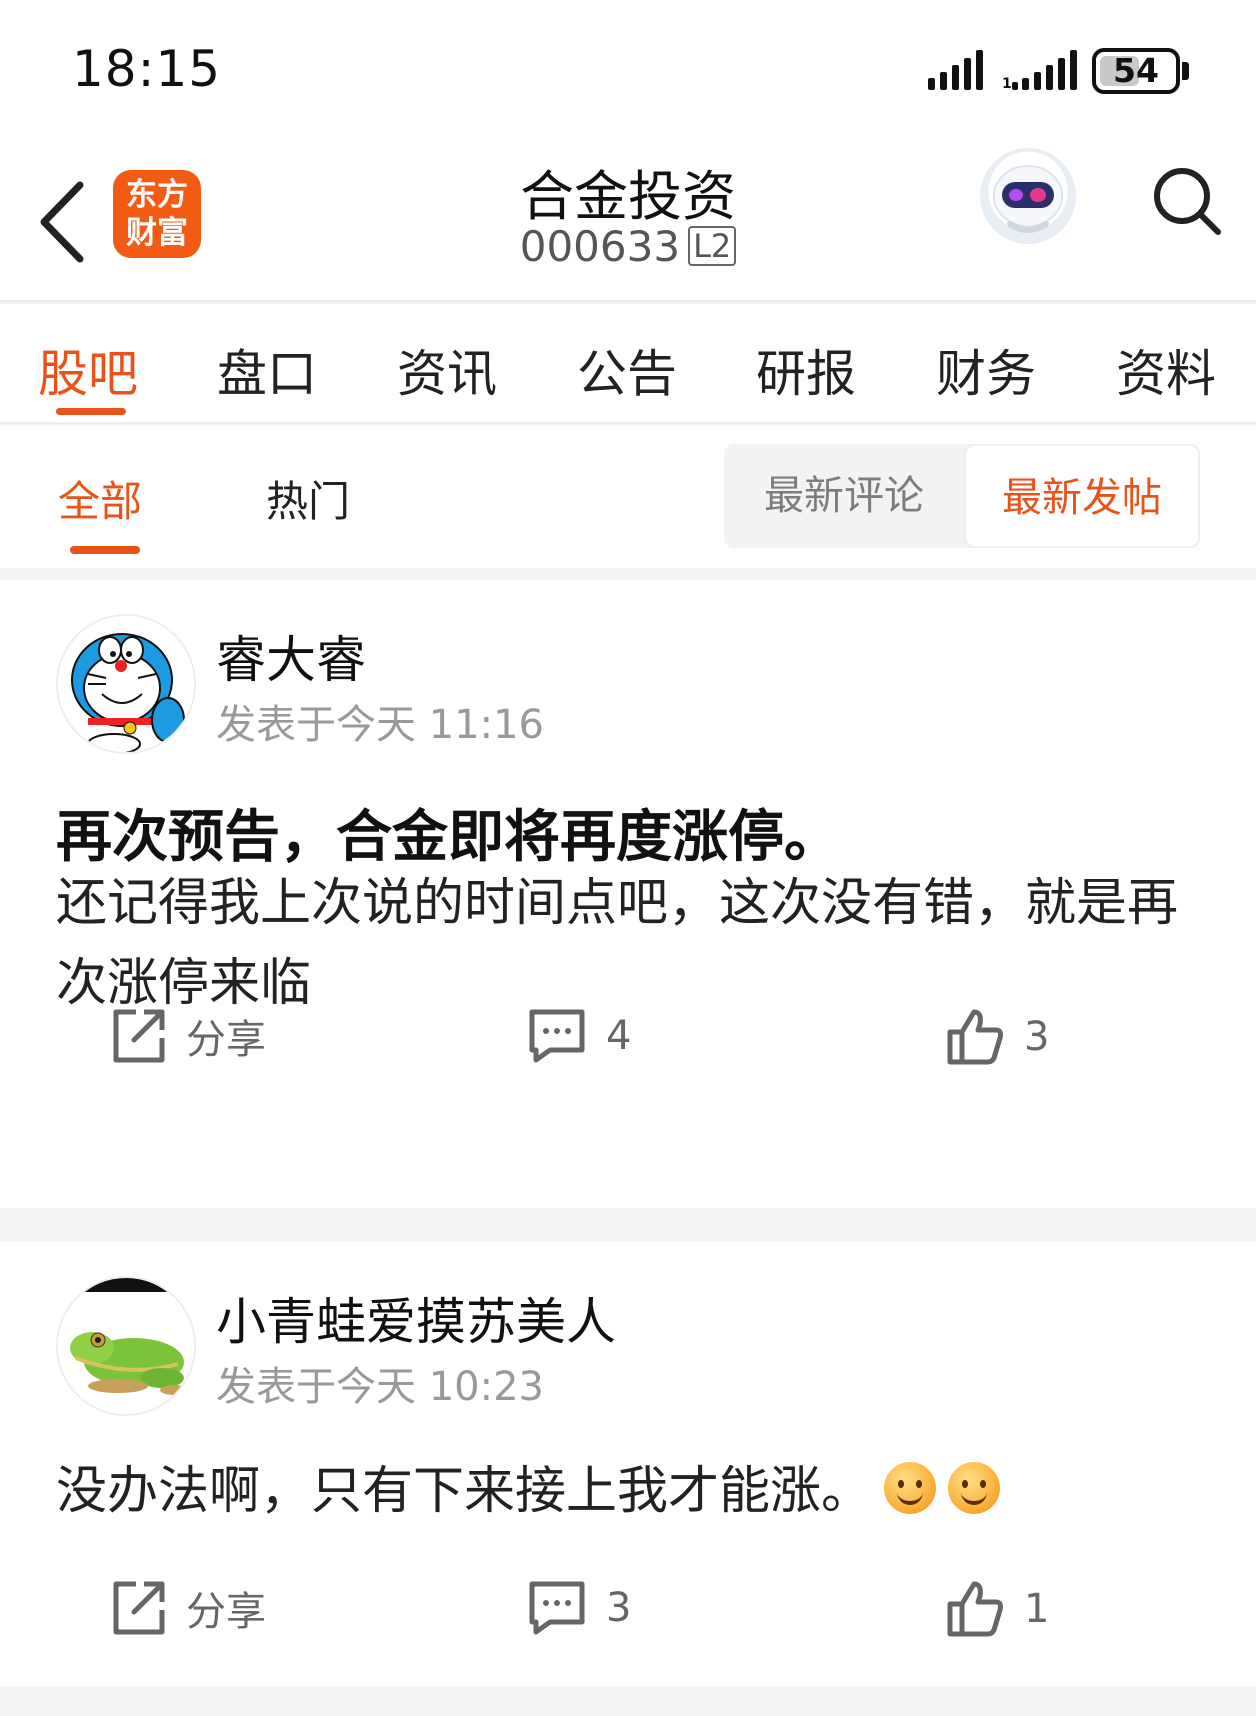 Image resolution: width=1256 pixels, height=1716 pixels. What do you see at coordinates (628, 65) in the screenshot?
I see `status-bar: 18:15 1 54` at bounding box center [628, 65].